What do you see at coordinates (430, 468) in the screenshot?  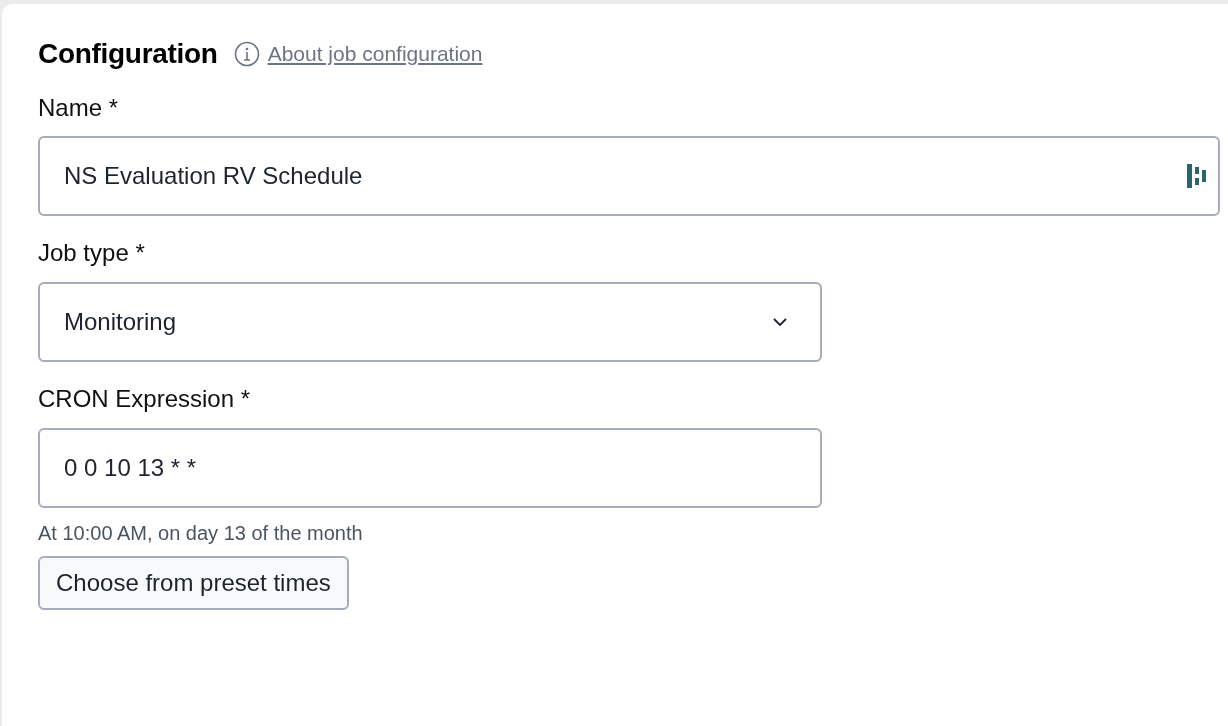 I see `input-field: 0 0 10 13 * *` at bounding box center [430, 468].